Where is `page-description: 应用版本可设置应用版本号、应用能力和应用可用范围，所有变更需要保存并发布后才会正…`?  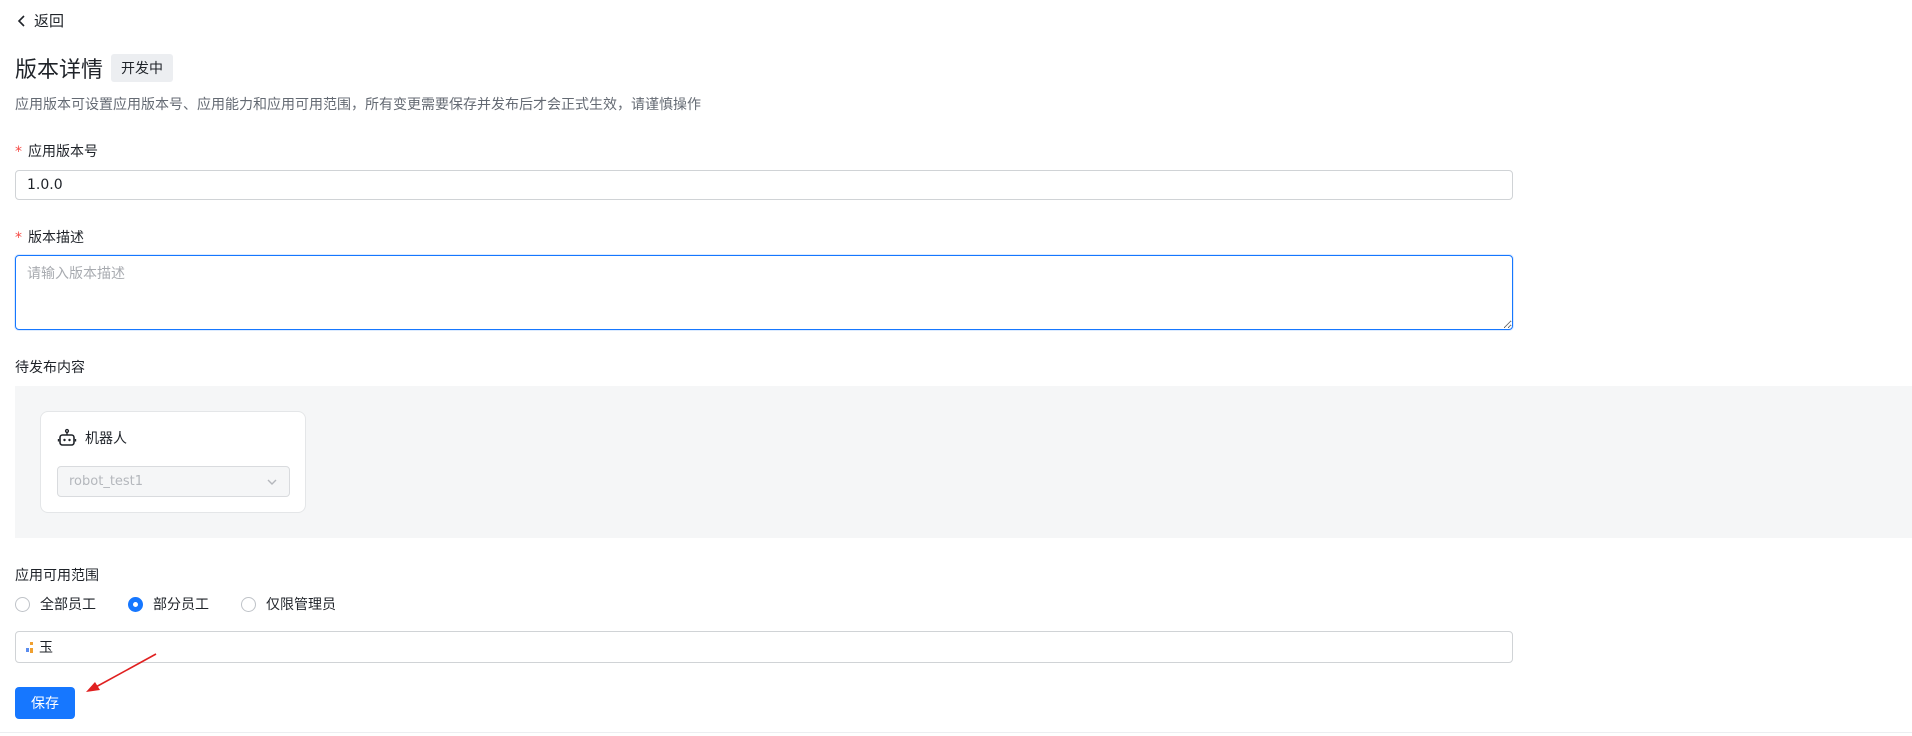
page-description: 应用版本可设置应用版本号、应用能力和应用可用范围，所有变更需要保存并发布后才会正… is located at coordinates (358, 105).